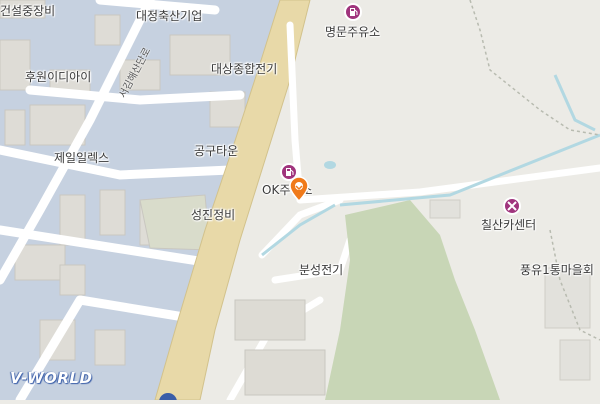 The width and height of the screenshot is (600, 404). What do you see at coordinates (213, 215) in the screenshot?
I see `label-seongjin: 성진정비` at bounding box center [213, 215].